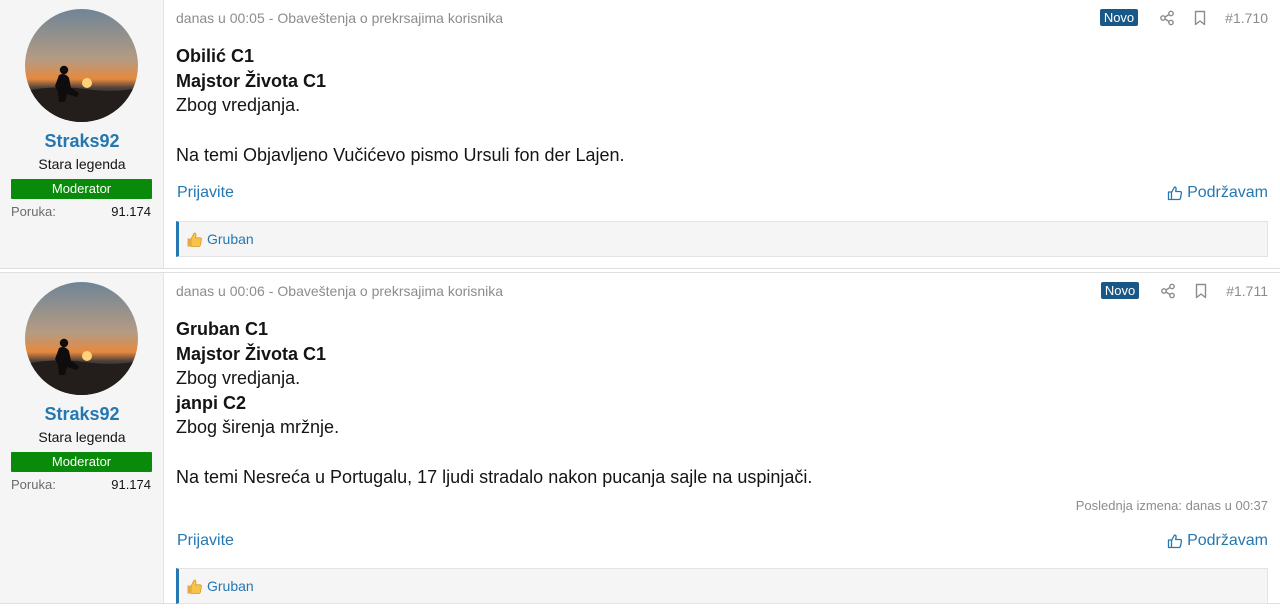 This screenshot has height=615, width=1280. Describe the element at coordinates (1247, 291) in the screenshot. I see `post-number-link: #1.711` at that location.